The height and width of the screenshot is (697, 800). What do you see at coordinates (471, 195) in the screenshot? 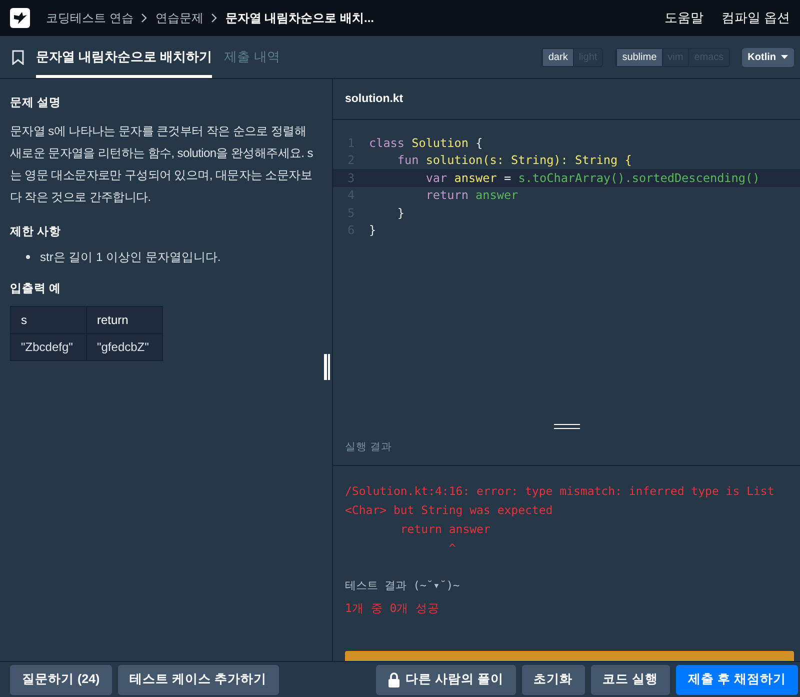
I see `code-line: return answer` at bounding box center [471, 195].